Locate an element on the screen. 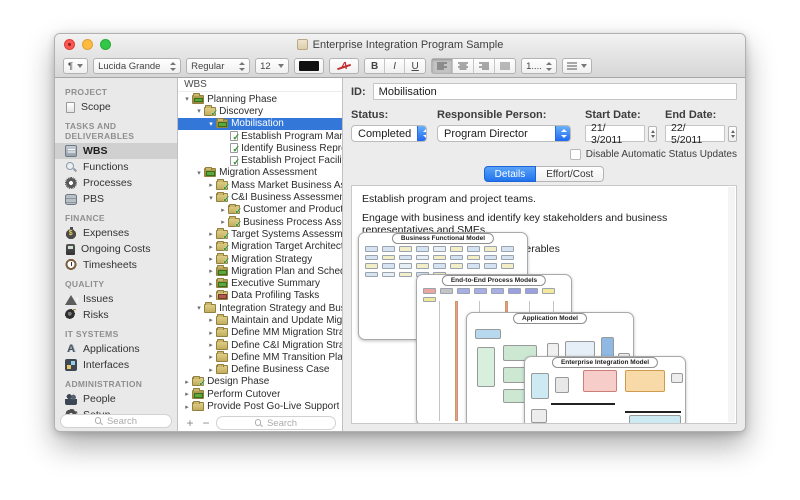 This screenshot has width=800, height=500. id-field: Mobilisation is located at coordinates (554, 91).